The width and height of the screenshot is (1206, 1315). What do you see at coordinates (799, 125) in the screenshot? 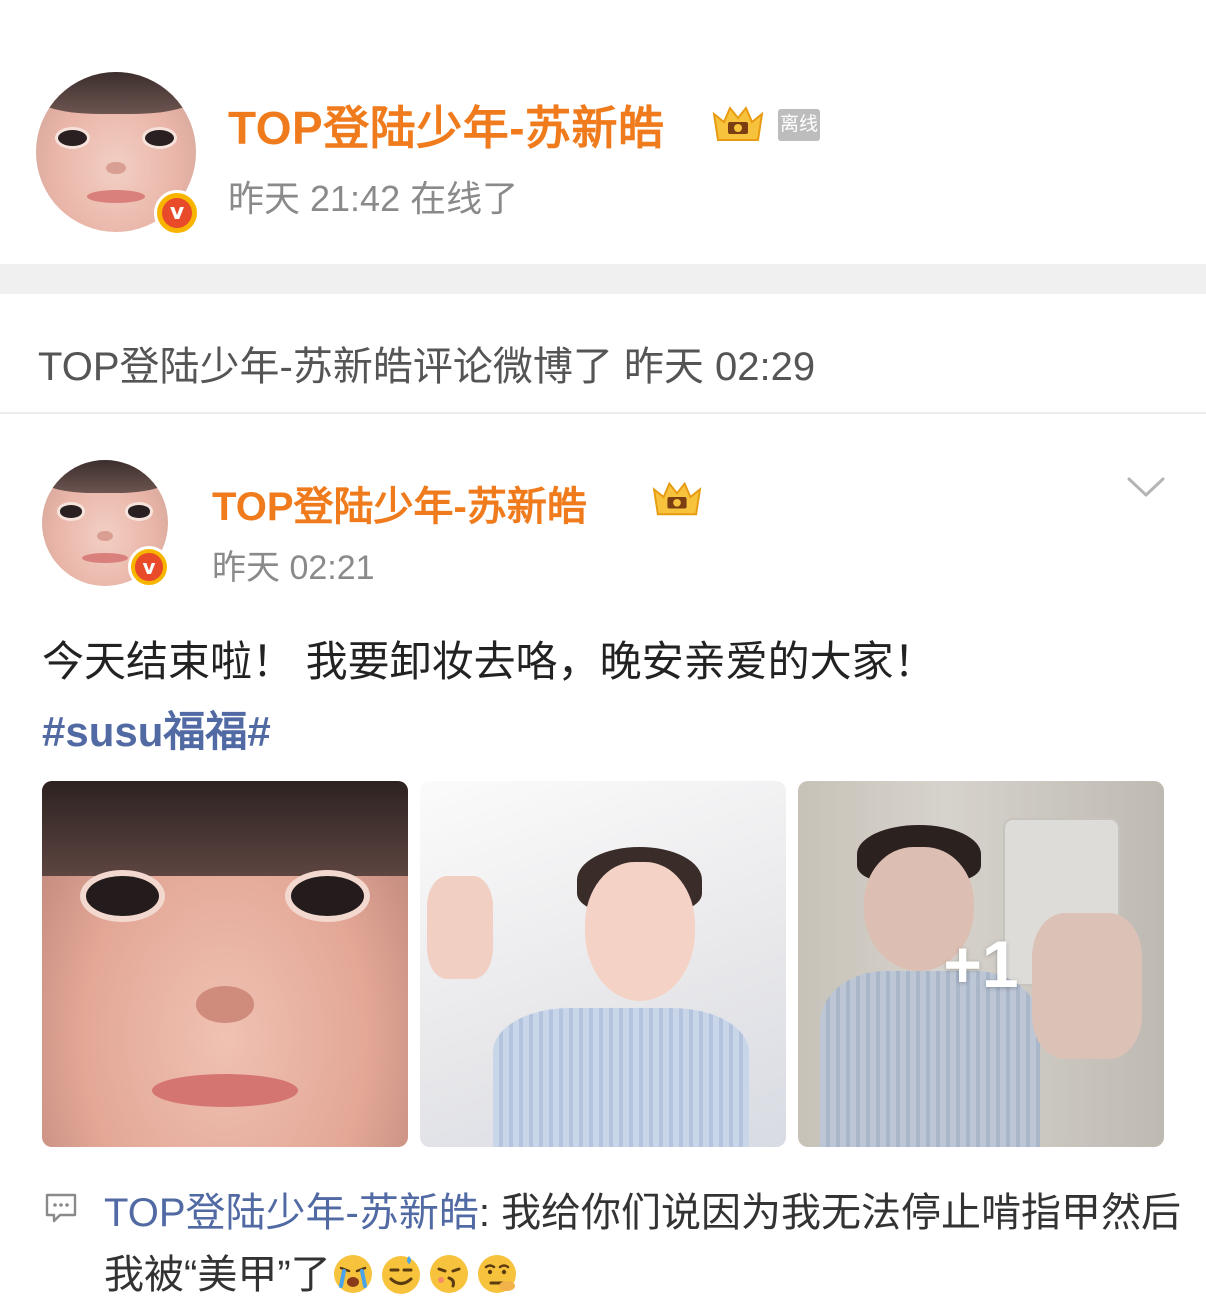
I see `offline-status-tag: 离线` at bounding box center [799, 125].